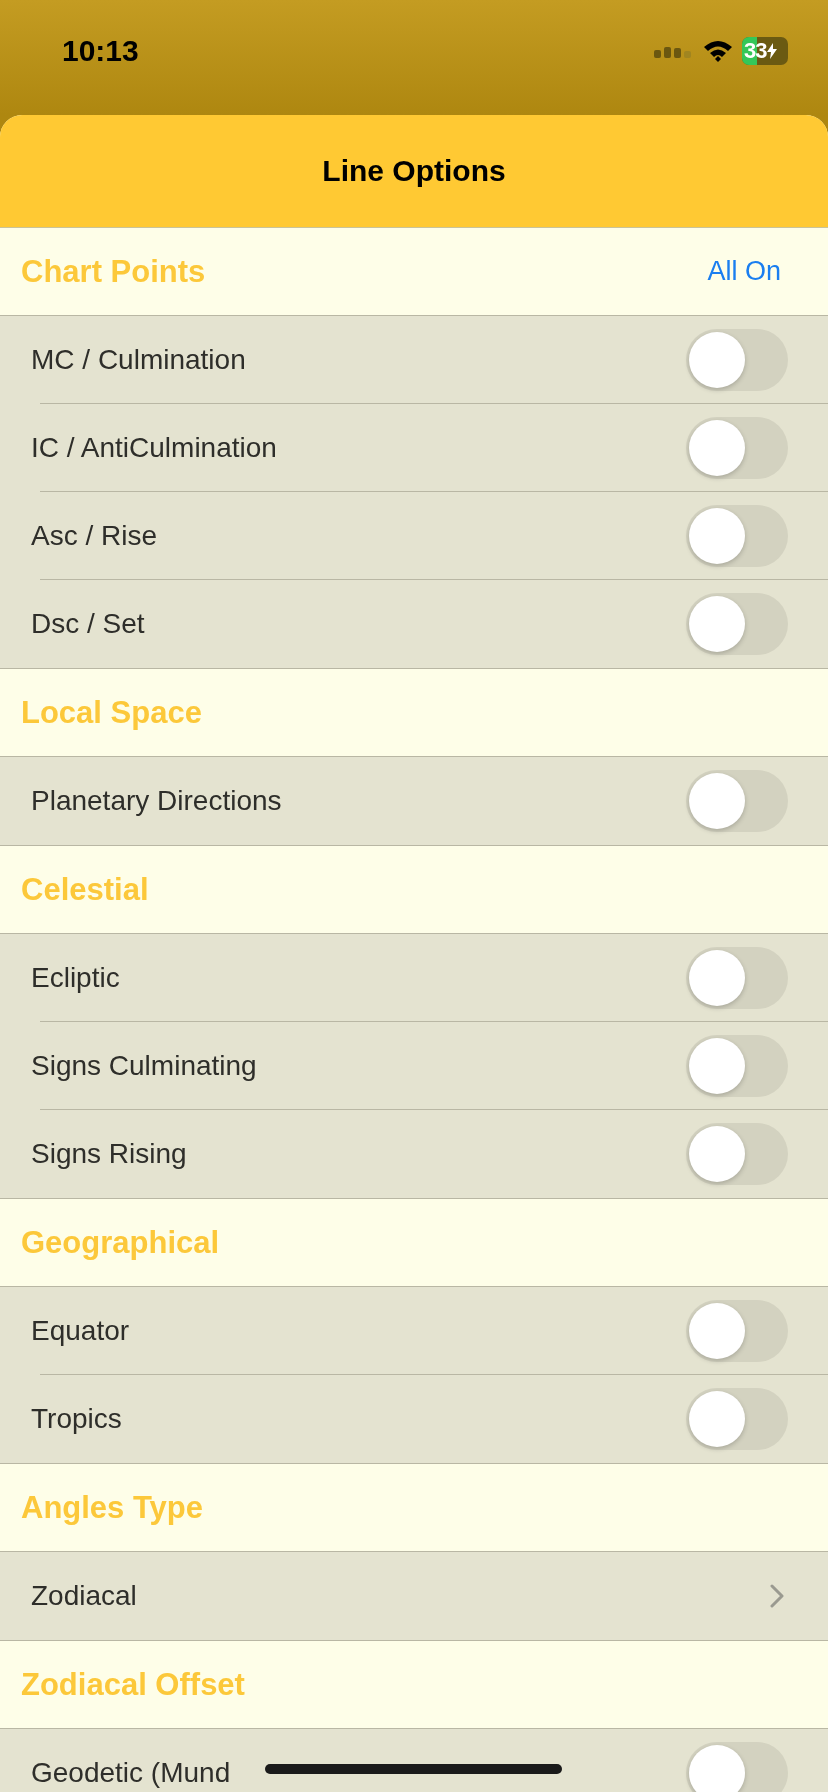 The image size is (828, 1792). Describe the element at coordinates (94, 536) in the screenshot. I see `row-label: Asc / Rise` at that location.